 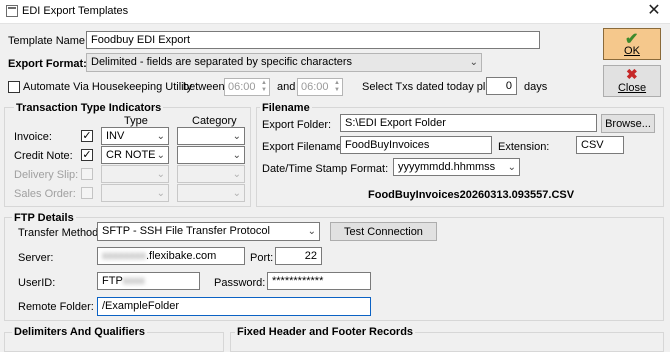 What do you see at coordinates (214, 121) in the screenshot?
I see `category-header: Category` at bounding box center [214, 121].